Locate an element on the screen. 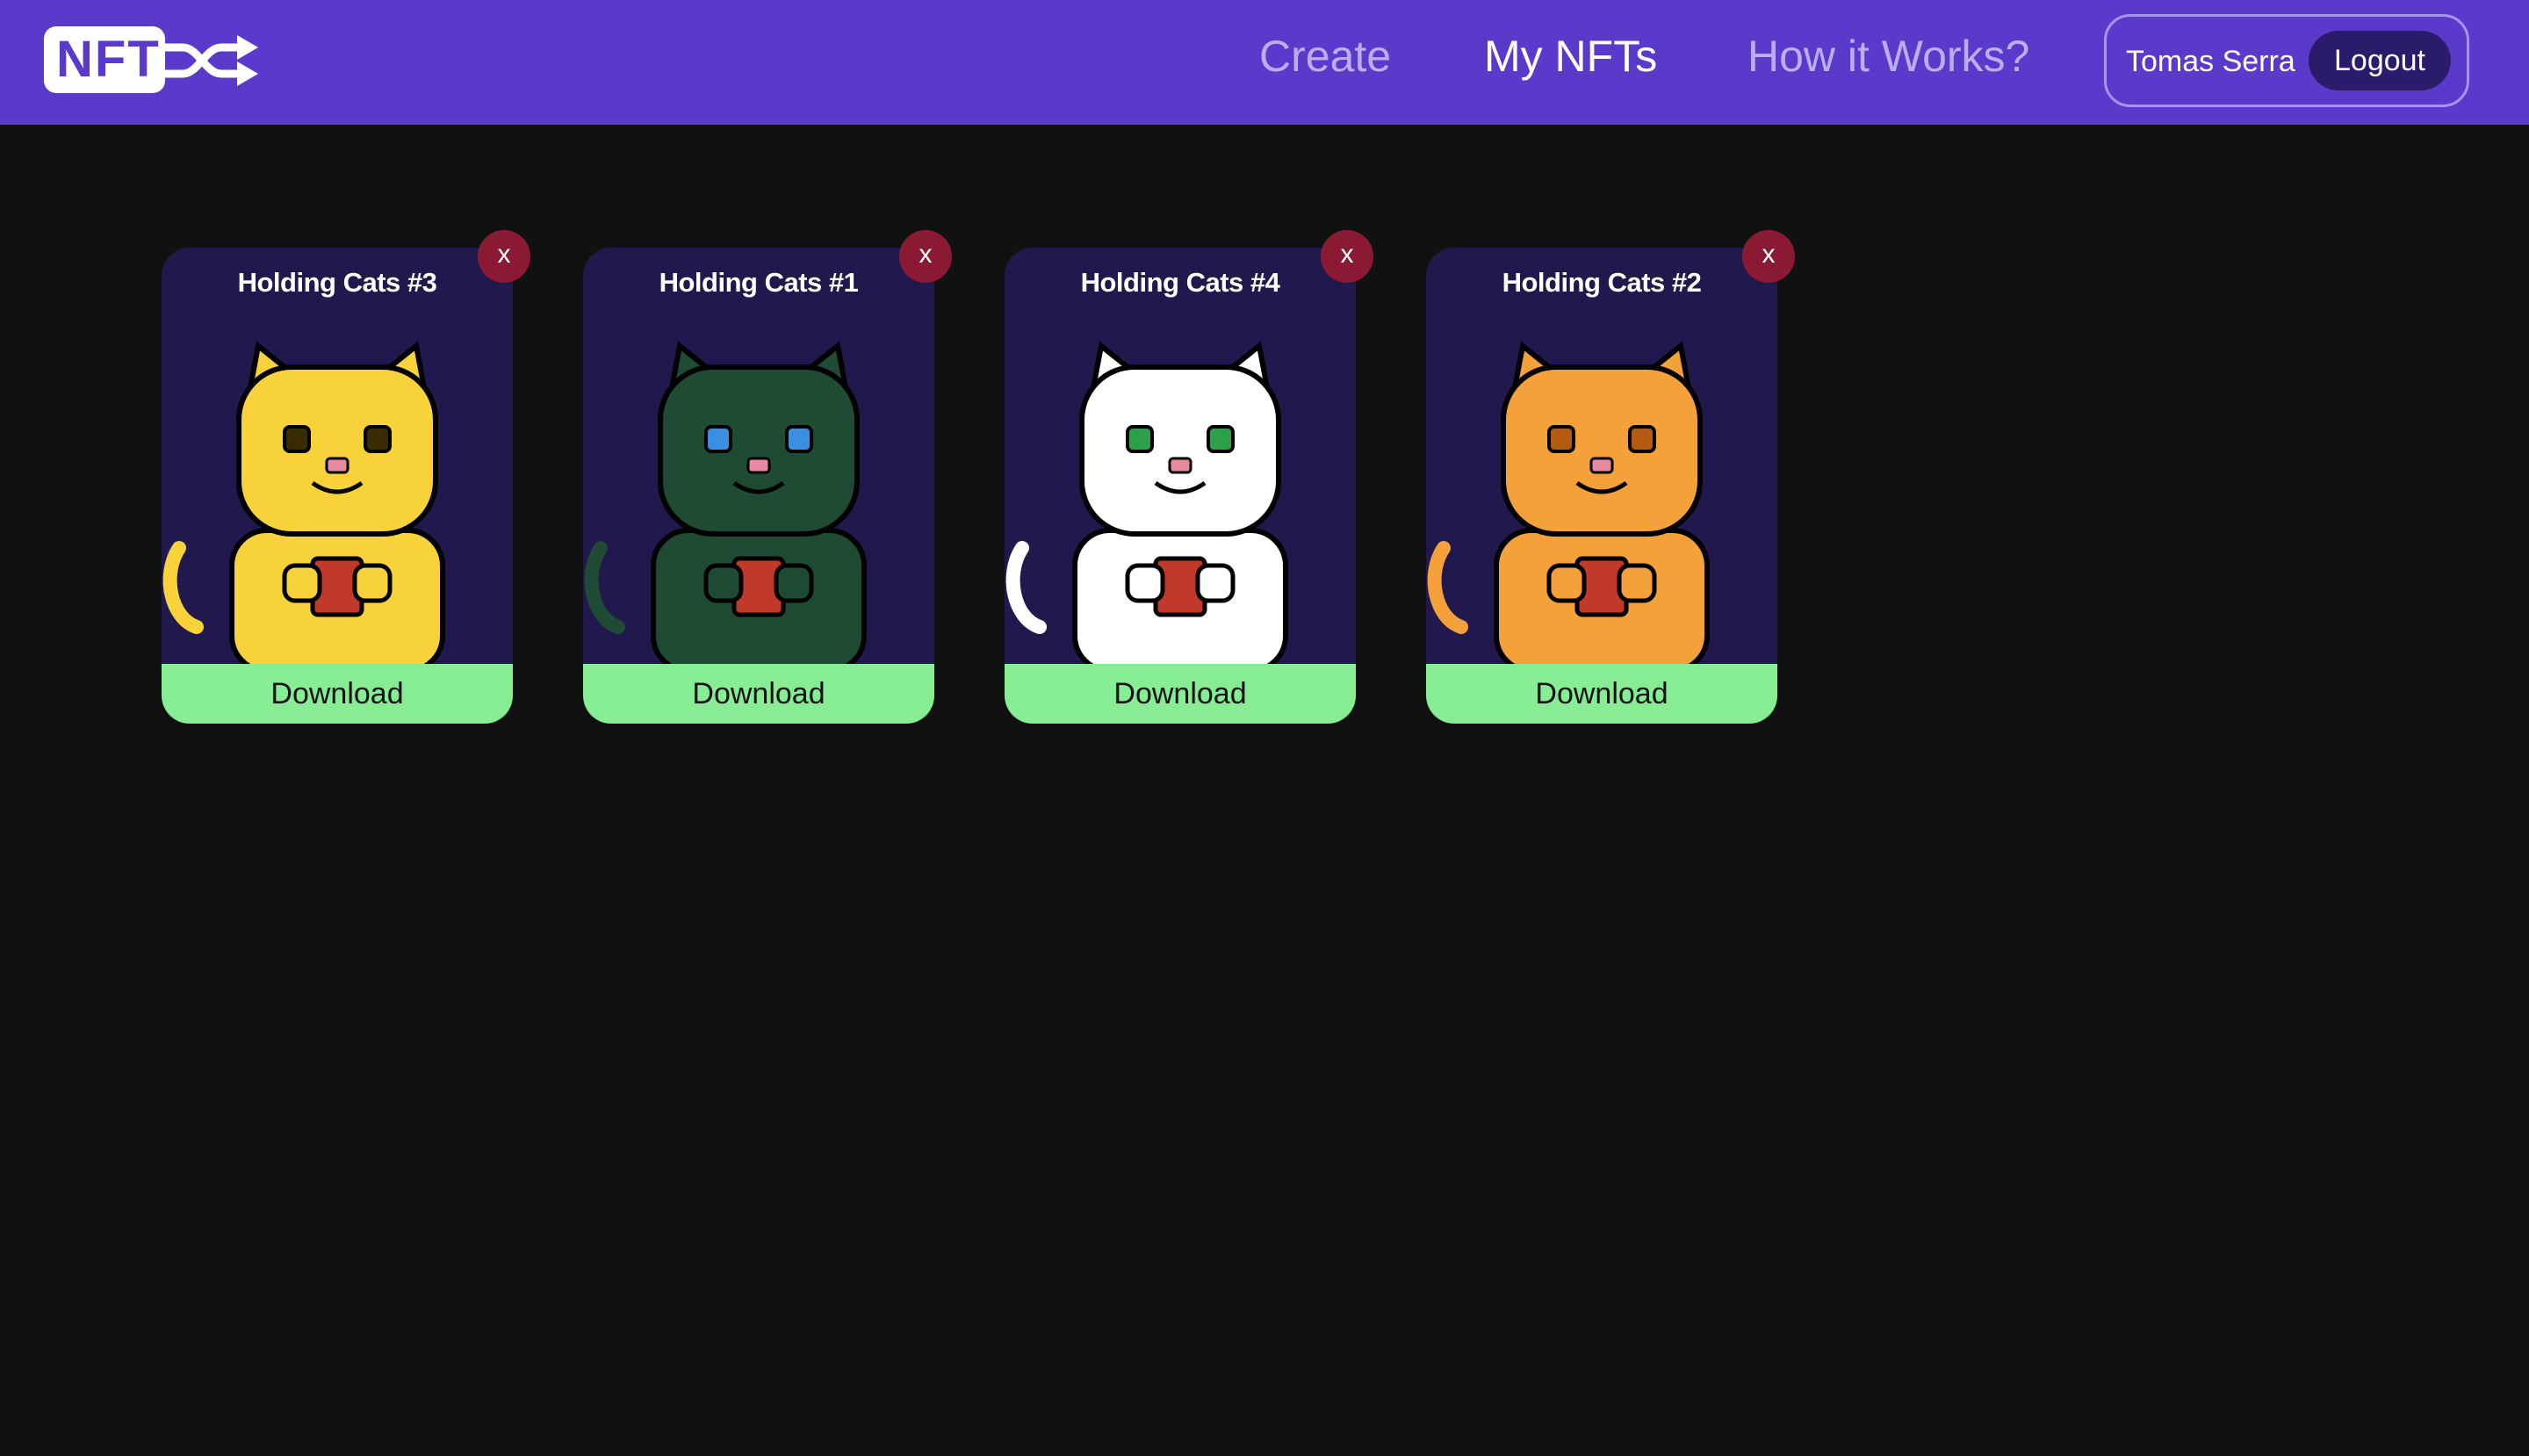 Image resolution: width=2529 pixels, height=1456 pixels. nft-logo: NFT is located at coordinates (151, 59).